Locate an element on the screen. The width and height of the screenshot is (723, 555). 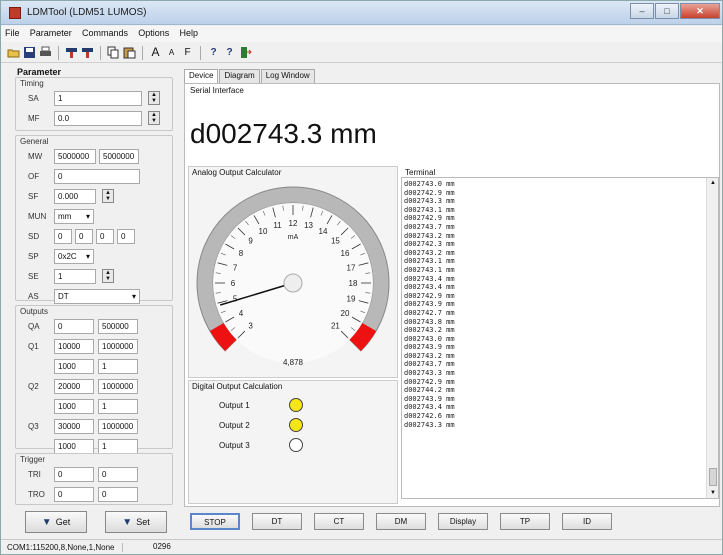
ct-button: CT is located at coordinates (339, 521).